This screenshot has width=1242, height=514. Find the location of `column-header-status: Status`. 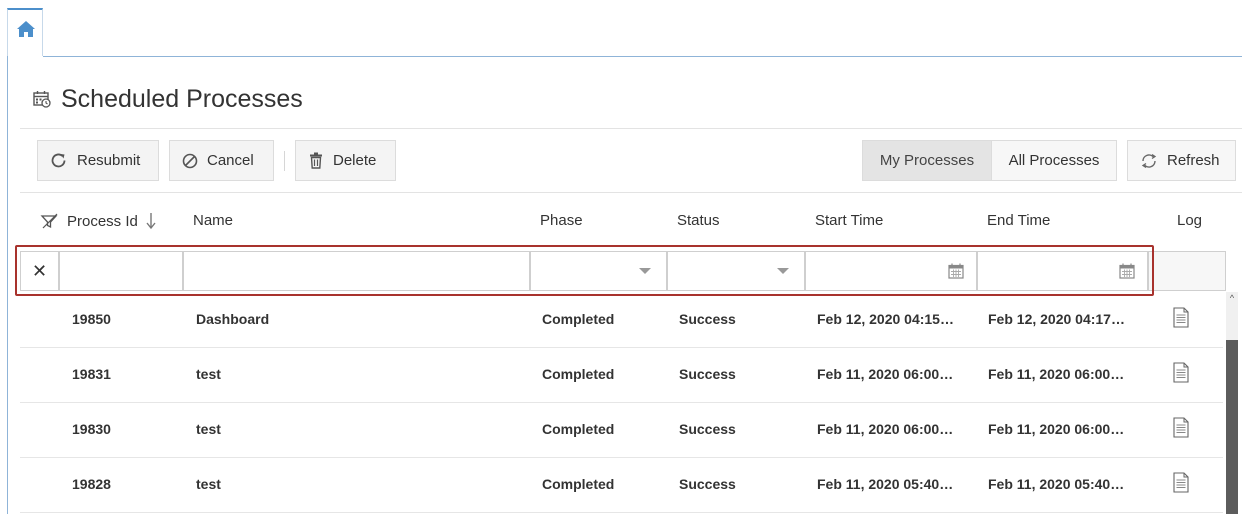

column-header-status: Status is located at coordinates (698, 220).